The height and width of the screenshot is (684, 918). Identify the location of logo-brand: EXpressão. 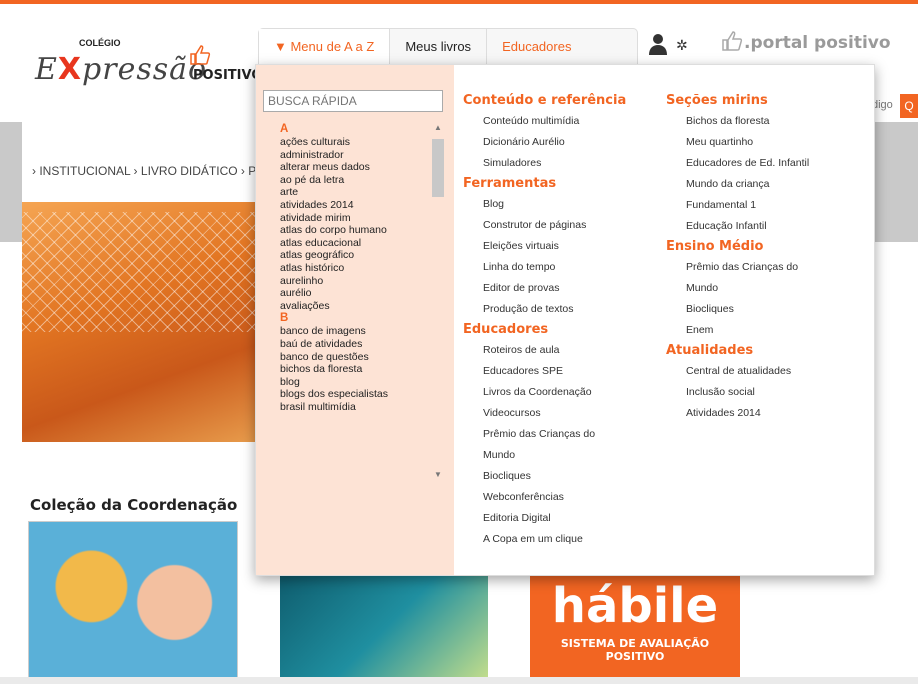
(121, 69).